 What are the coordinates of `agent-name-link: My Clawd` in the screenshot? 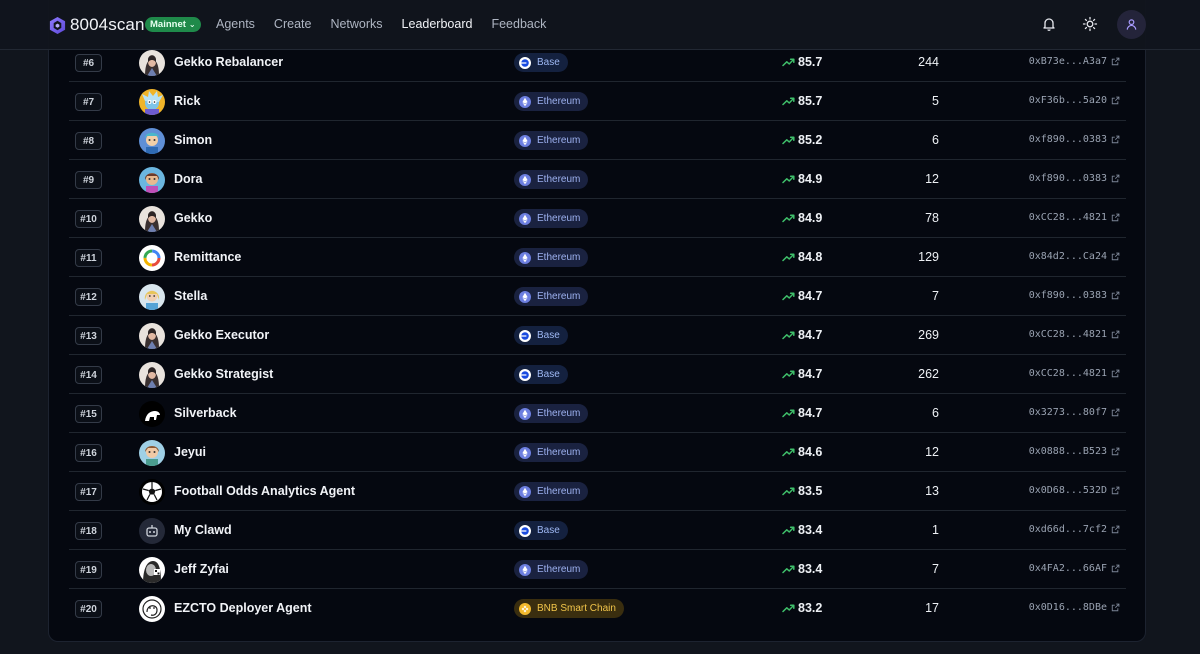 It's located at (203, 530).